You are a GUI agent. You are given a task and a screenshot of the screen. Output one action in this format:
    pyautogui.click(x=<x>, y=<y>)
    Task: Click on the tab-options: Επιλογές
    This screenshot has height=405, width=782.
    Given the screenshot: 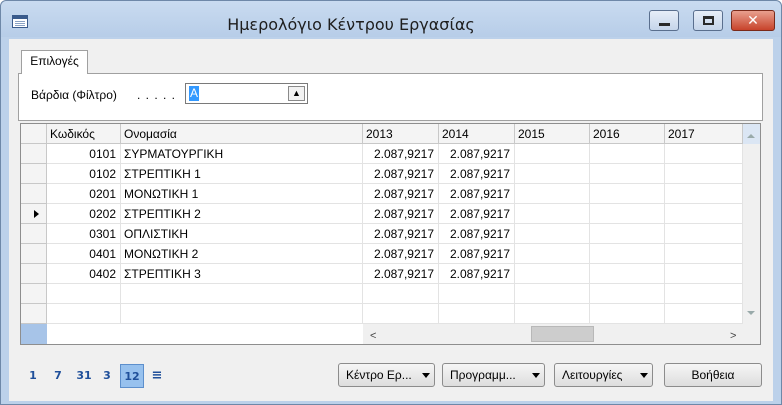 What is the action you would take?
    pyautogui.click(x=54, y=62)
    